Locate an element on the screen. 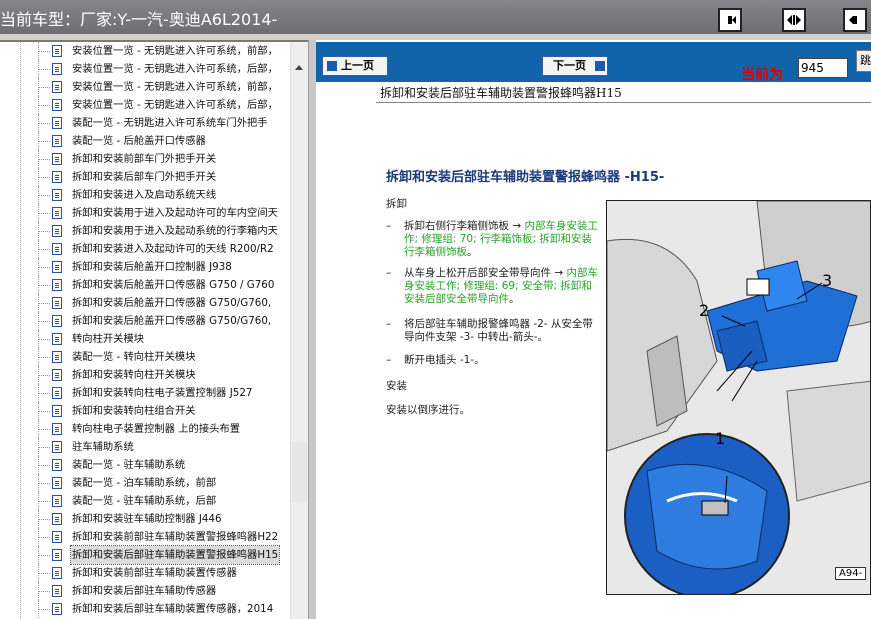 This screenshot has height=619, width=871. tree-item: 转向柱电子装置控制器 上的接头布置 is located at coordinates (145, 429).